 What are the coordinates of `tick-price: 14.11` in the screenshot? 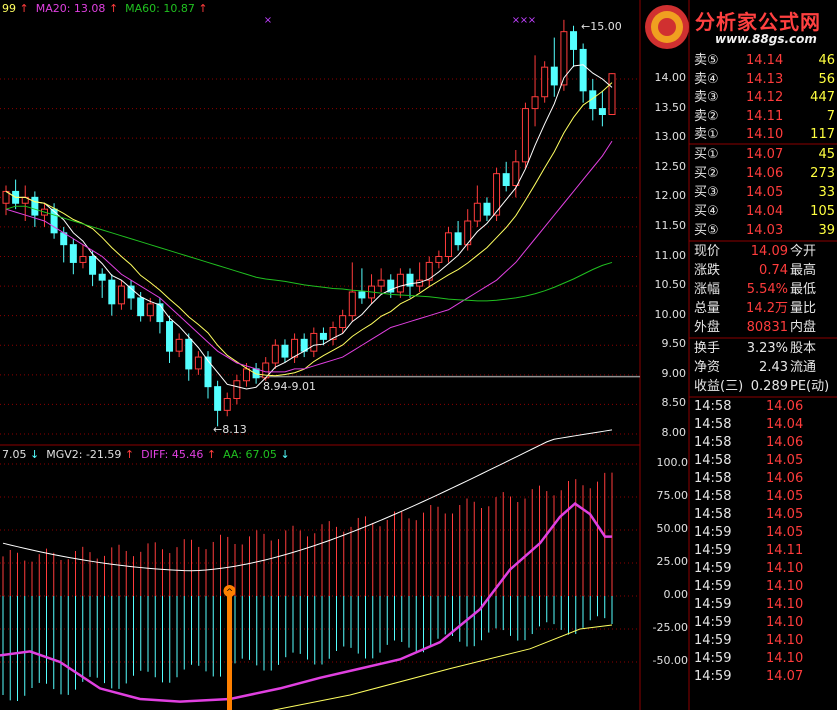 It's located at (785, 550).